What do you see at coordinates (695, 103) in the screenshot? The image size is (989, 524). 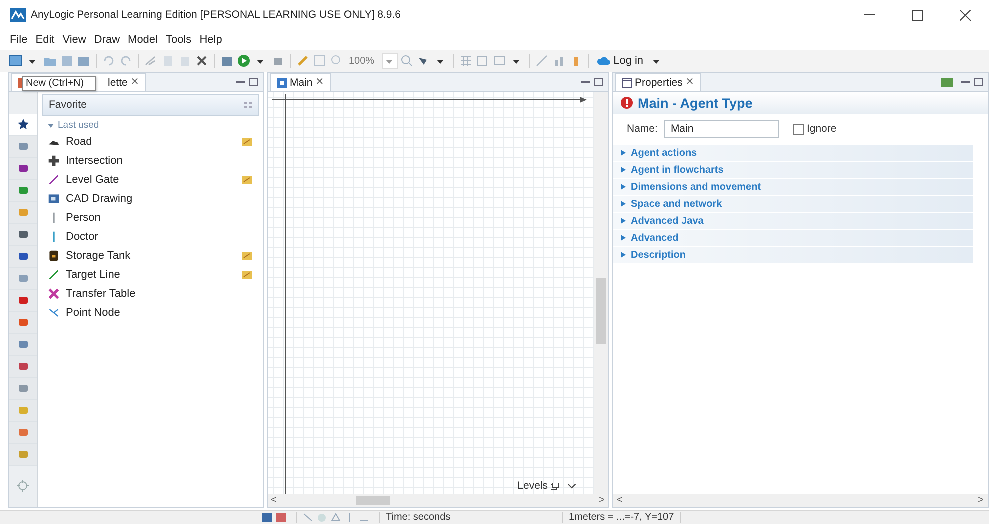 I see `properties-heading: Main - Agent Type` at bounding box center [695, 103].